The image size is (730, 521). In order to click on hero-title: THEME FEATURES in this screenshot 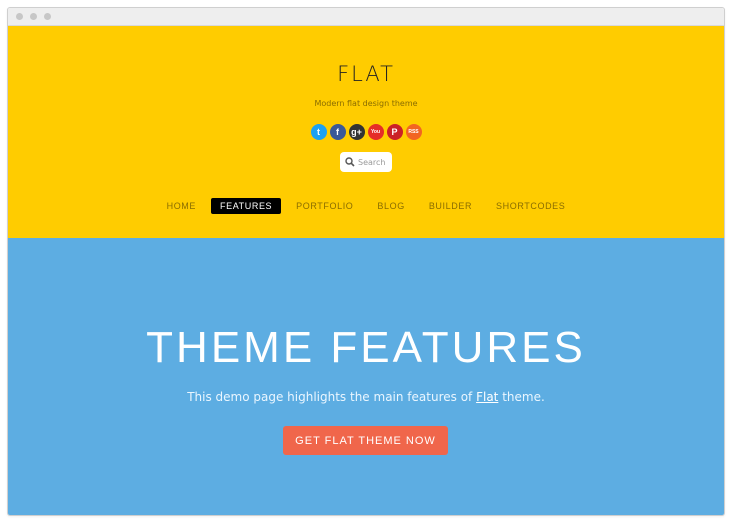, I will do `click(366, 347)`.